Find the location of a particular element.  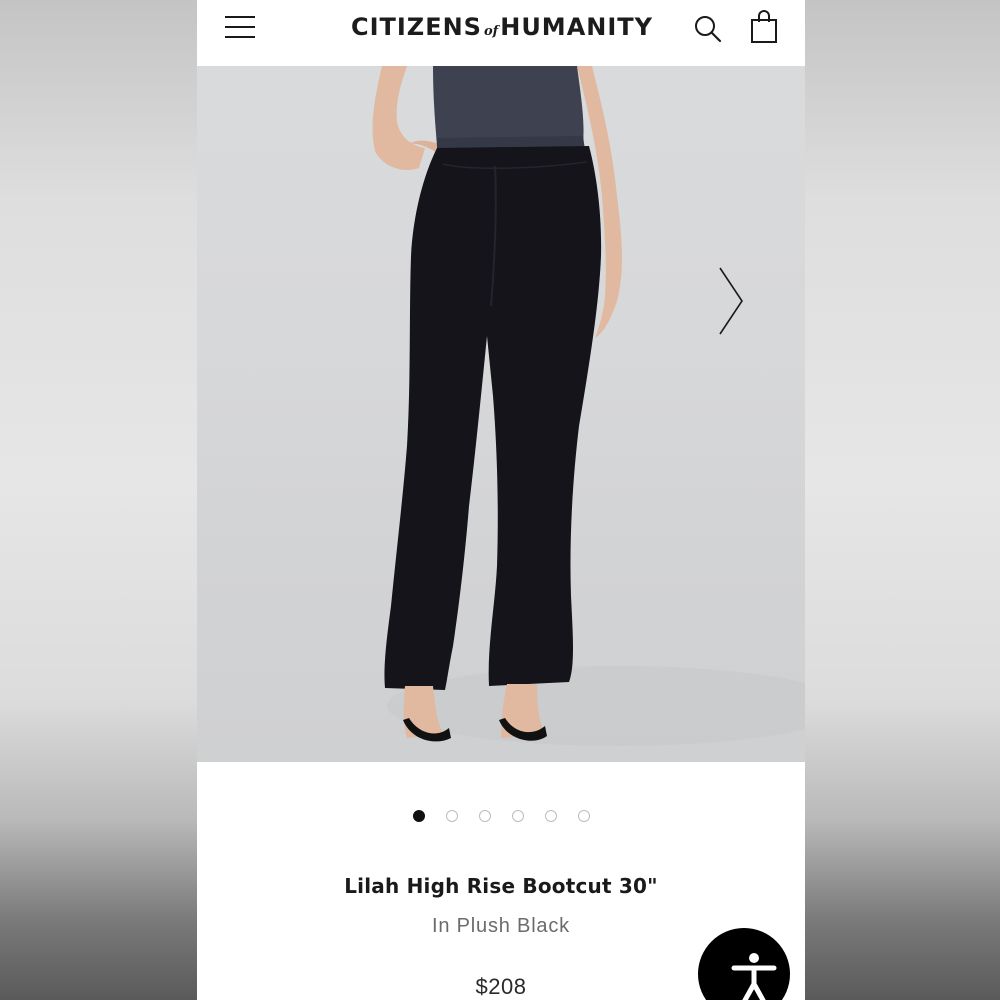

search-icon is located at coordinates (708, 29).